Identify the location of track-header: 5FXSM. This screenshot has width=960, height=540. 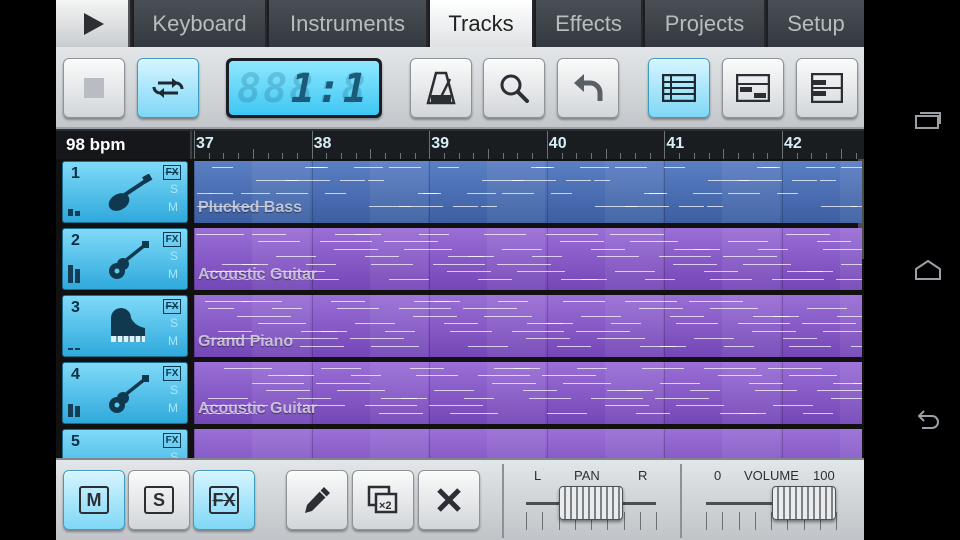
(125, 443).